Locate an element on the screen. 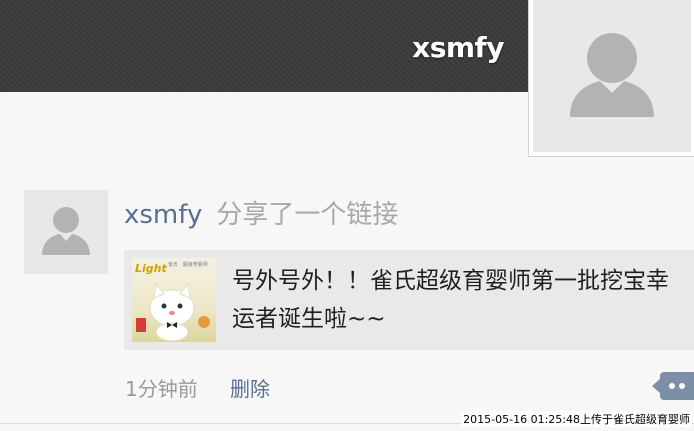 The image size is (694, 431). feed-header: xsmfy 分享了一个链接 is located at coordinates (261, 212).